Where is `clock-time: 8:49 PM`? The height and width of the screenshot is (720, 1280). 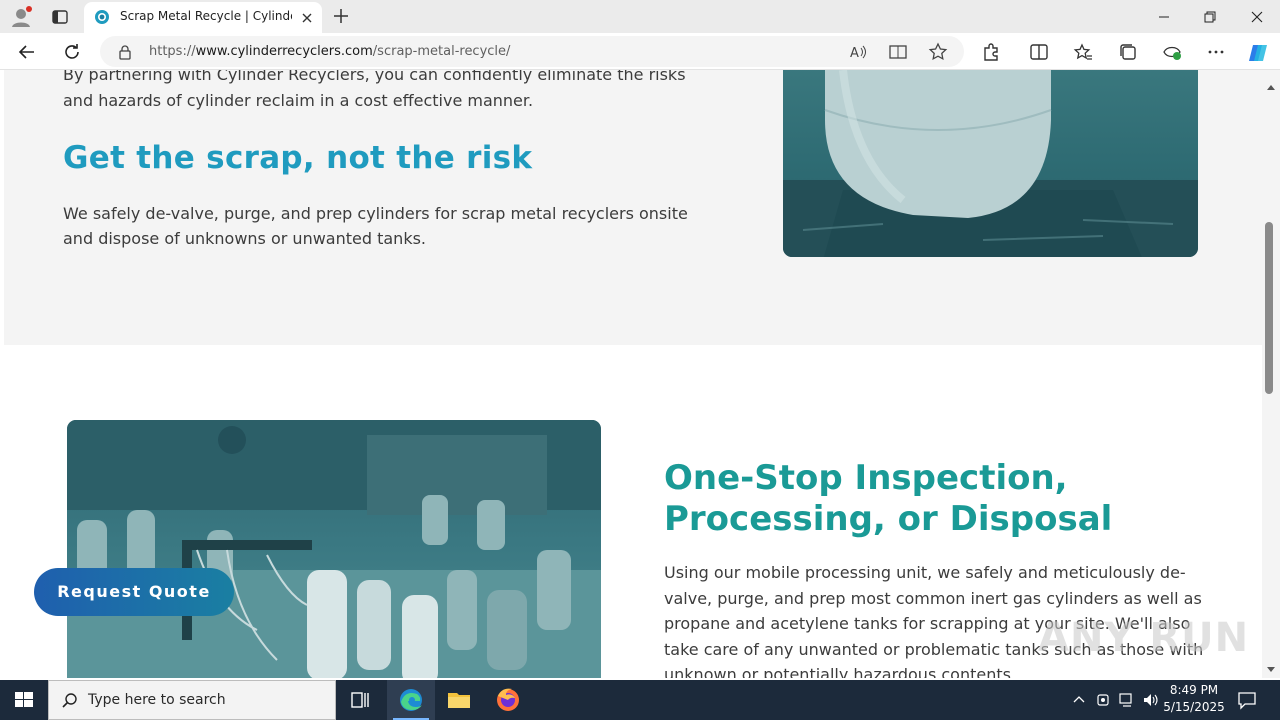 clock-time: 8:49 PM is located at coordinates (1194, 690).